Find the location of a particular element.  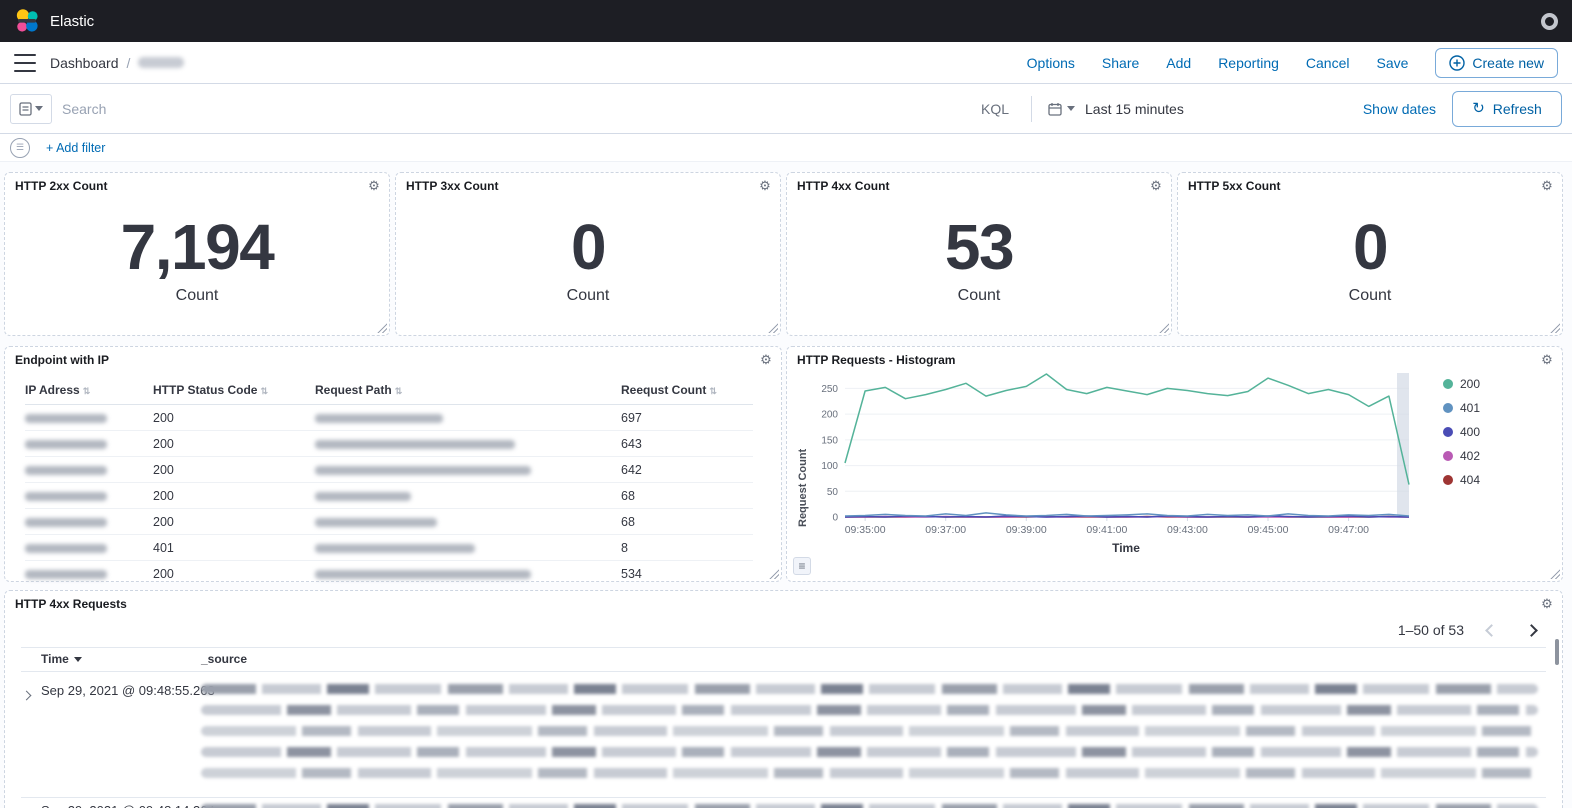

cancel-button: Cancel is located at coordinates (1328, 63).